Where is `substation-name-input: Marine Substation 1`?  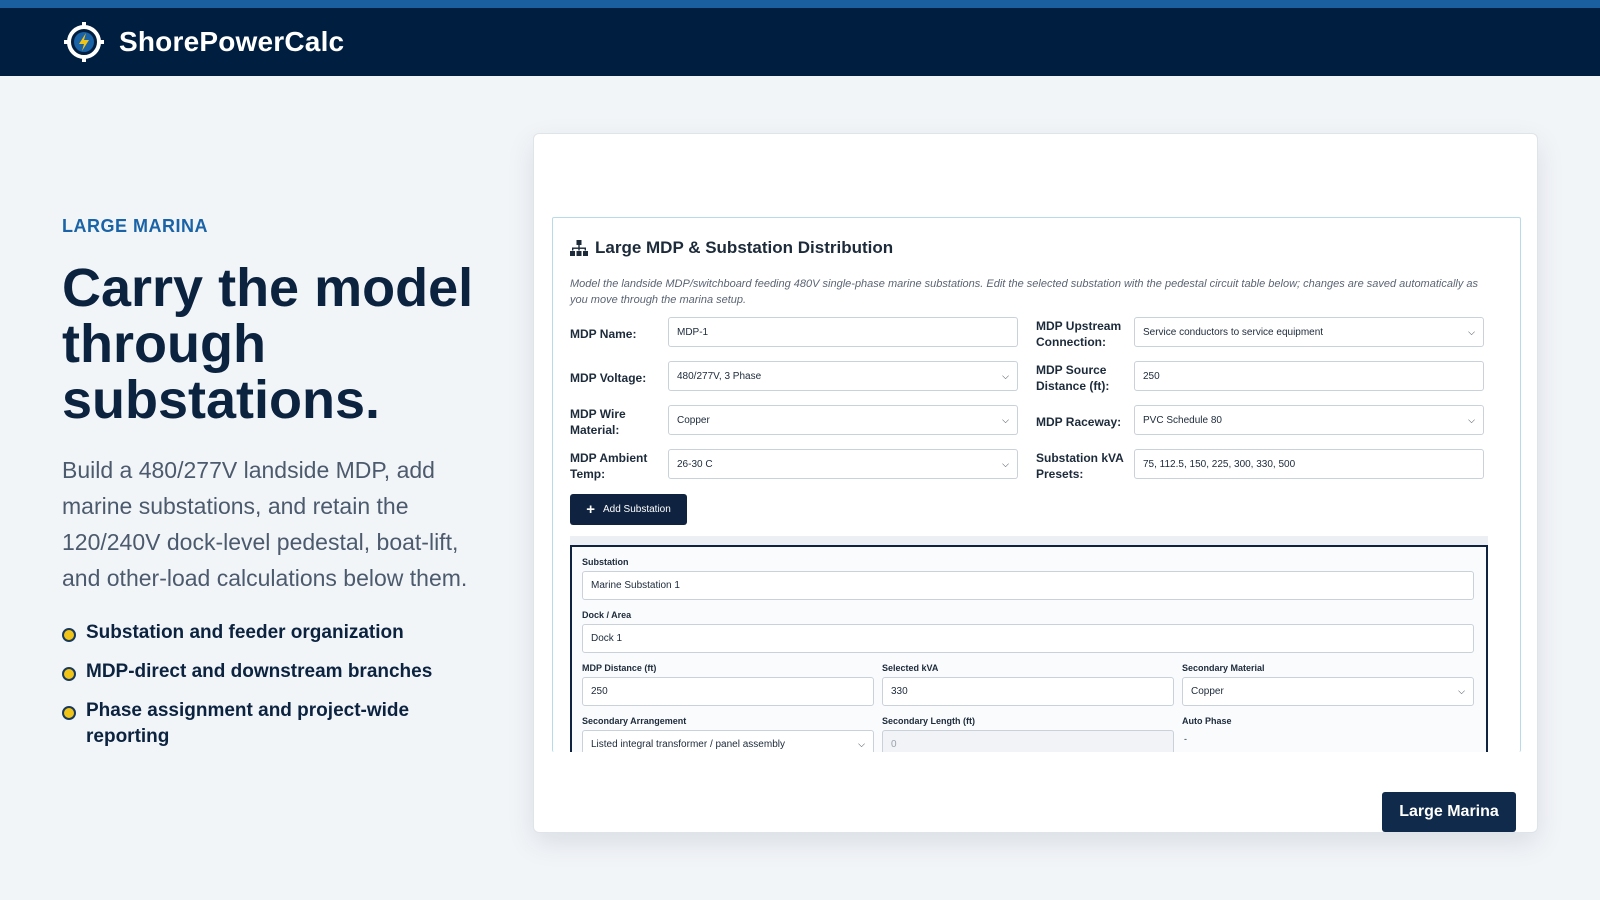
substation-name-input: Marine Substation 1 is located at coordinates (1028, 585).